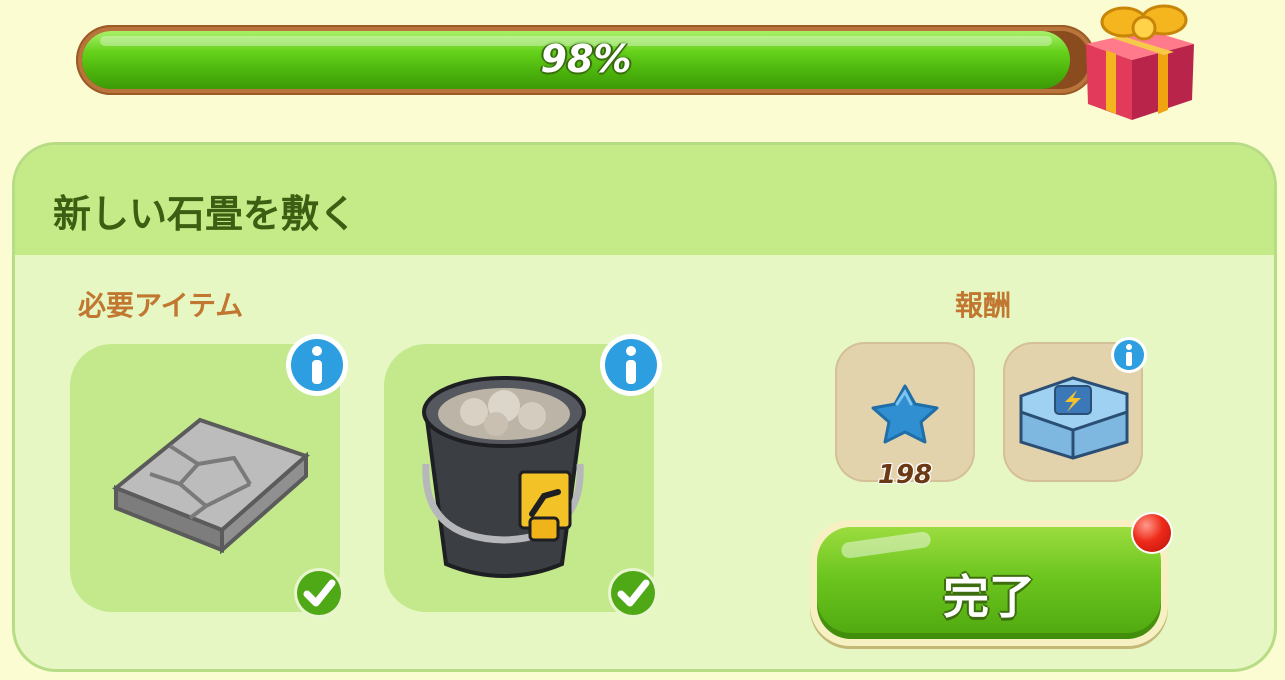  I want to click on task-title: 新しい石畳を敷く, so click(205, 214).